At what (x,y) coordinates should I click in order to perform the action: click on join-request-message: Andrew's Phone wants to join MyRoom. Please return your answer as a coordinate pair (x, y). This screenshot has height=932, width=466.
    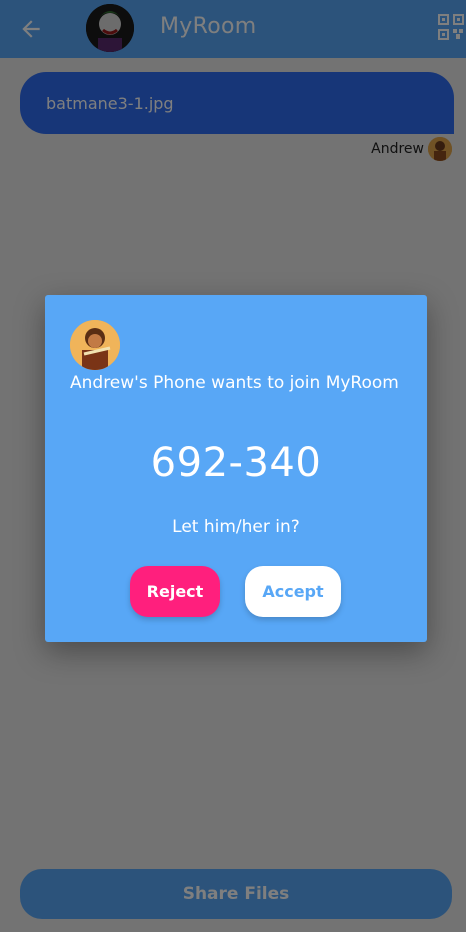
    Looking at the image, I should click on (234, 383).